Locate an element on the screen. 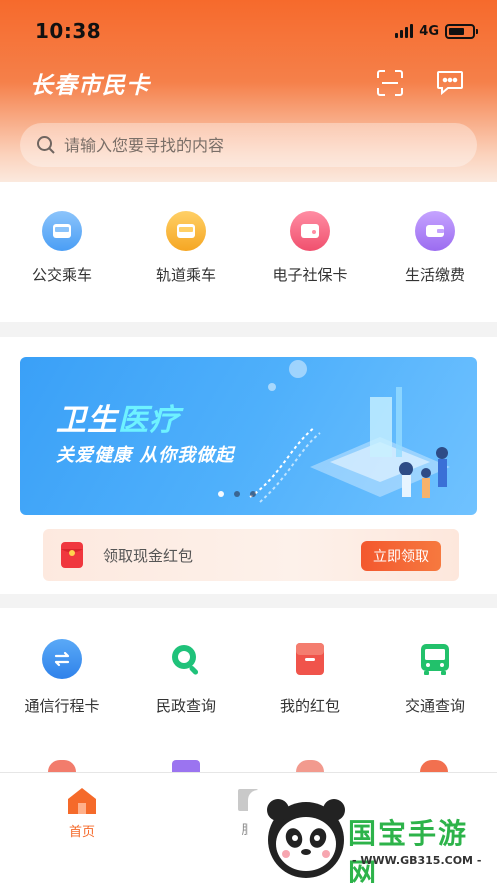 The width and height of the screenshot is (497, 883). red-packet-label: 领取现金红包 is located at coordinates (148, 555).